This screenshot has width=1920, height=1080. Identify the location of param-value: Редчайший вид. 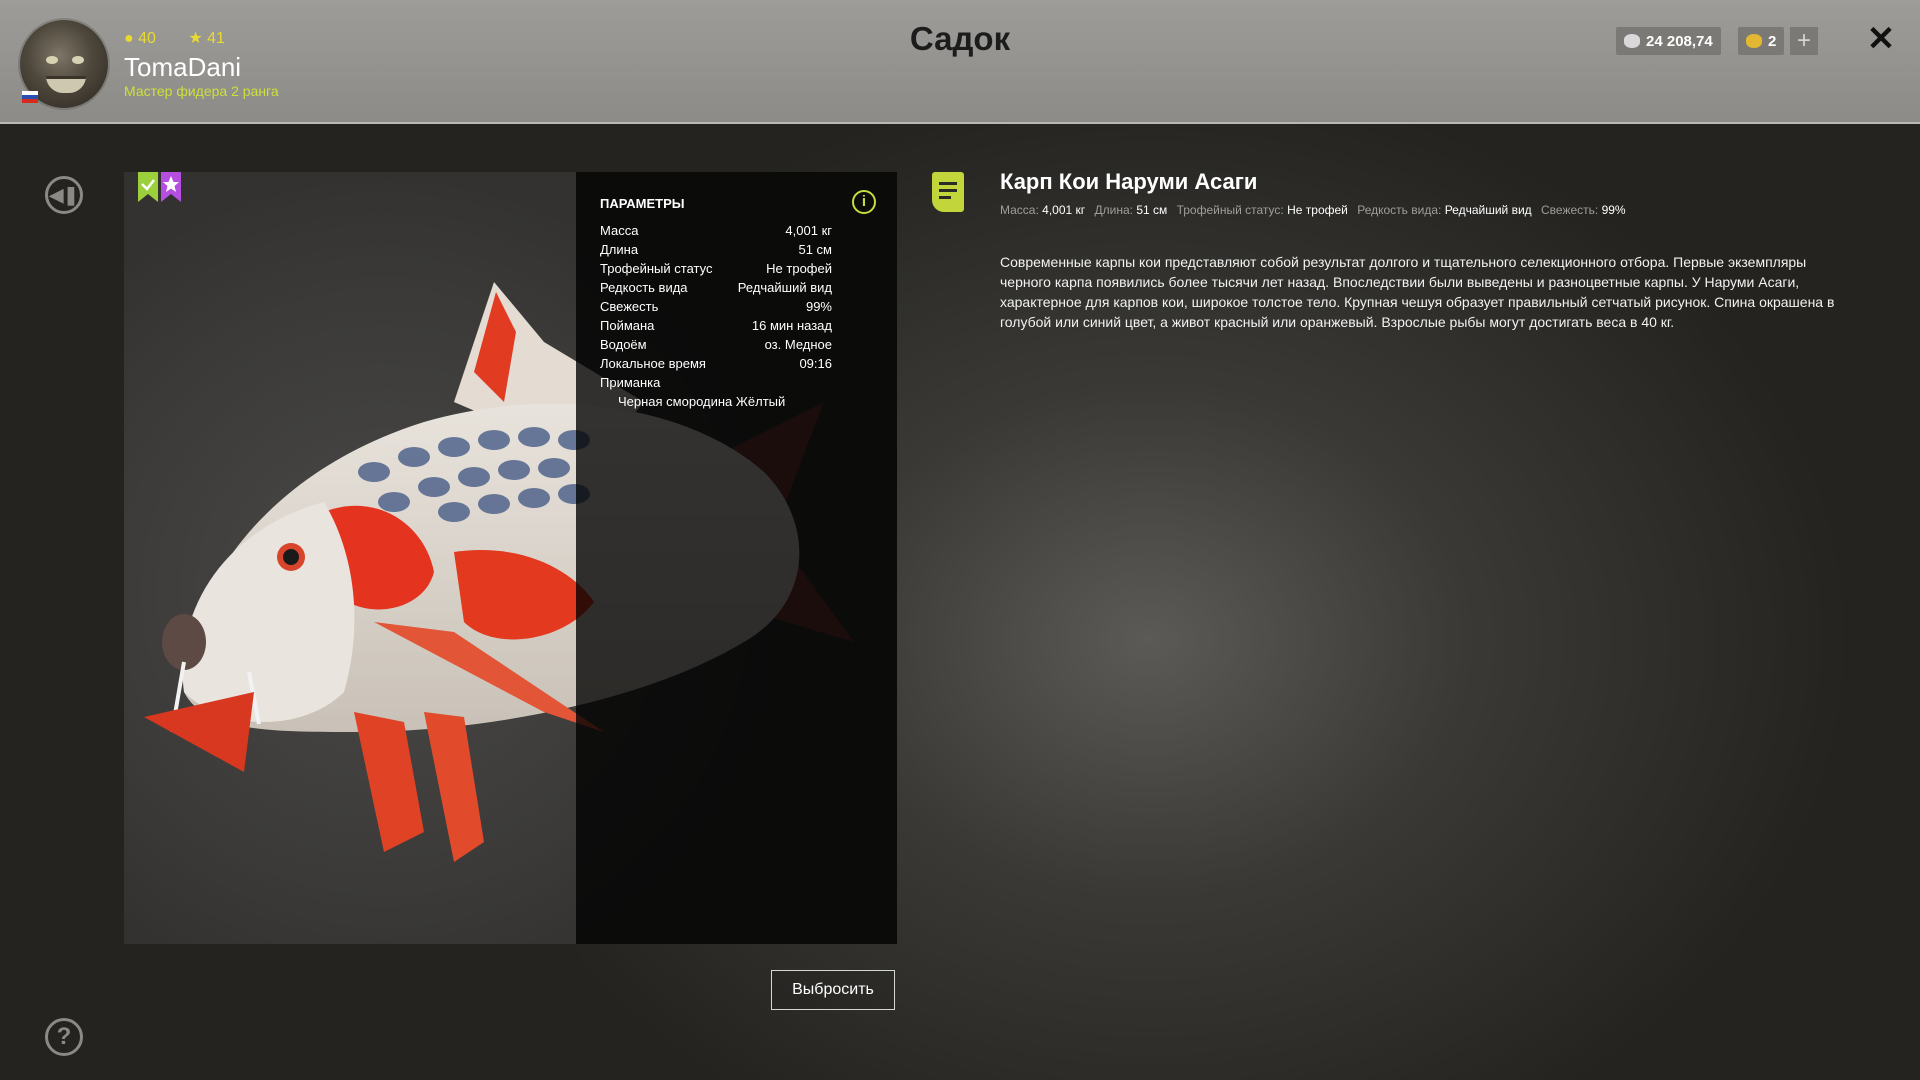
(784, 287).